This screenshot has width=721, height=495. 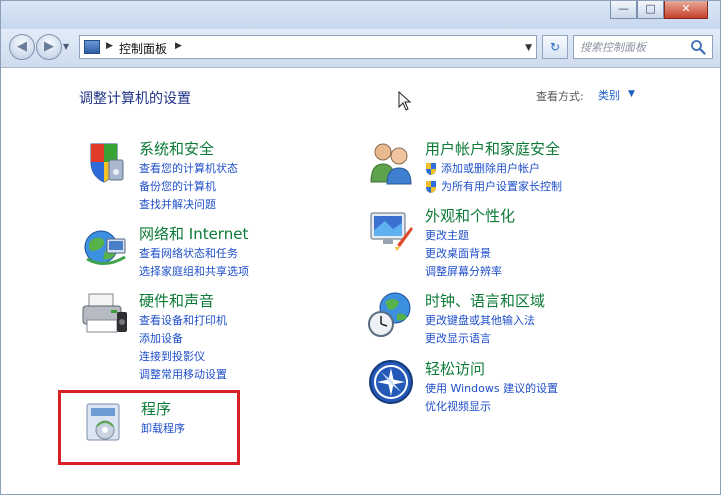 I want to click on address-bar: ▶ 控制面板 ▶ ▼, so click(x=308, y=47).